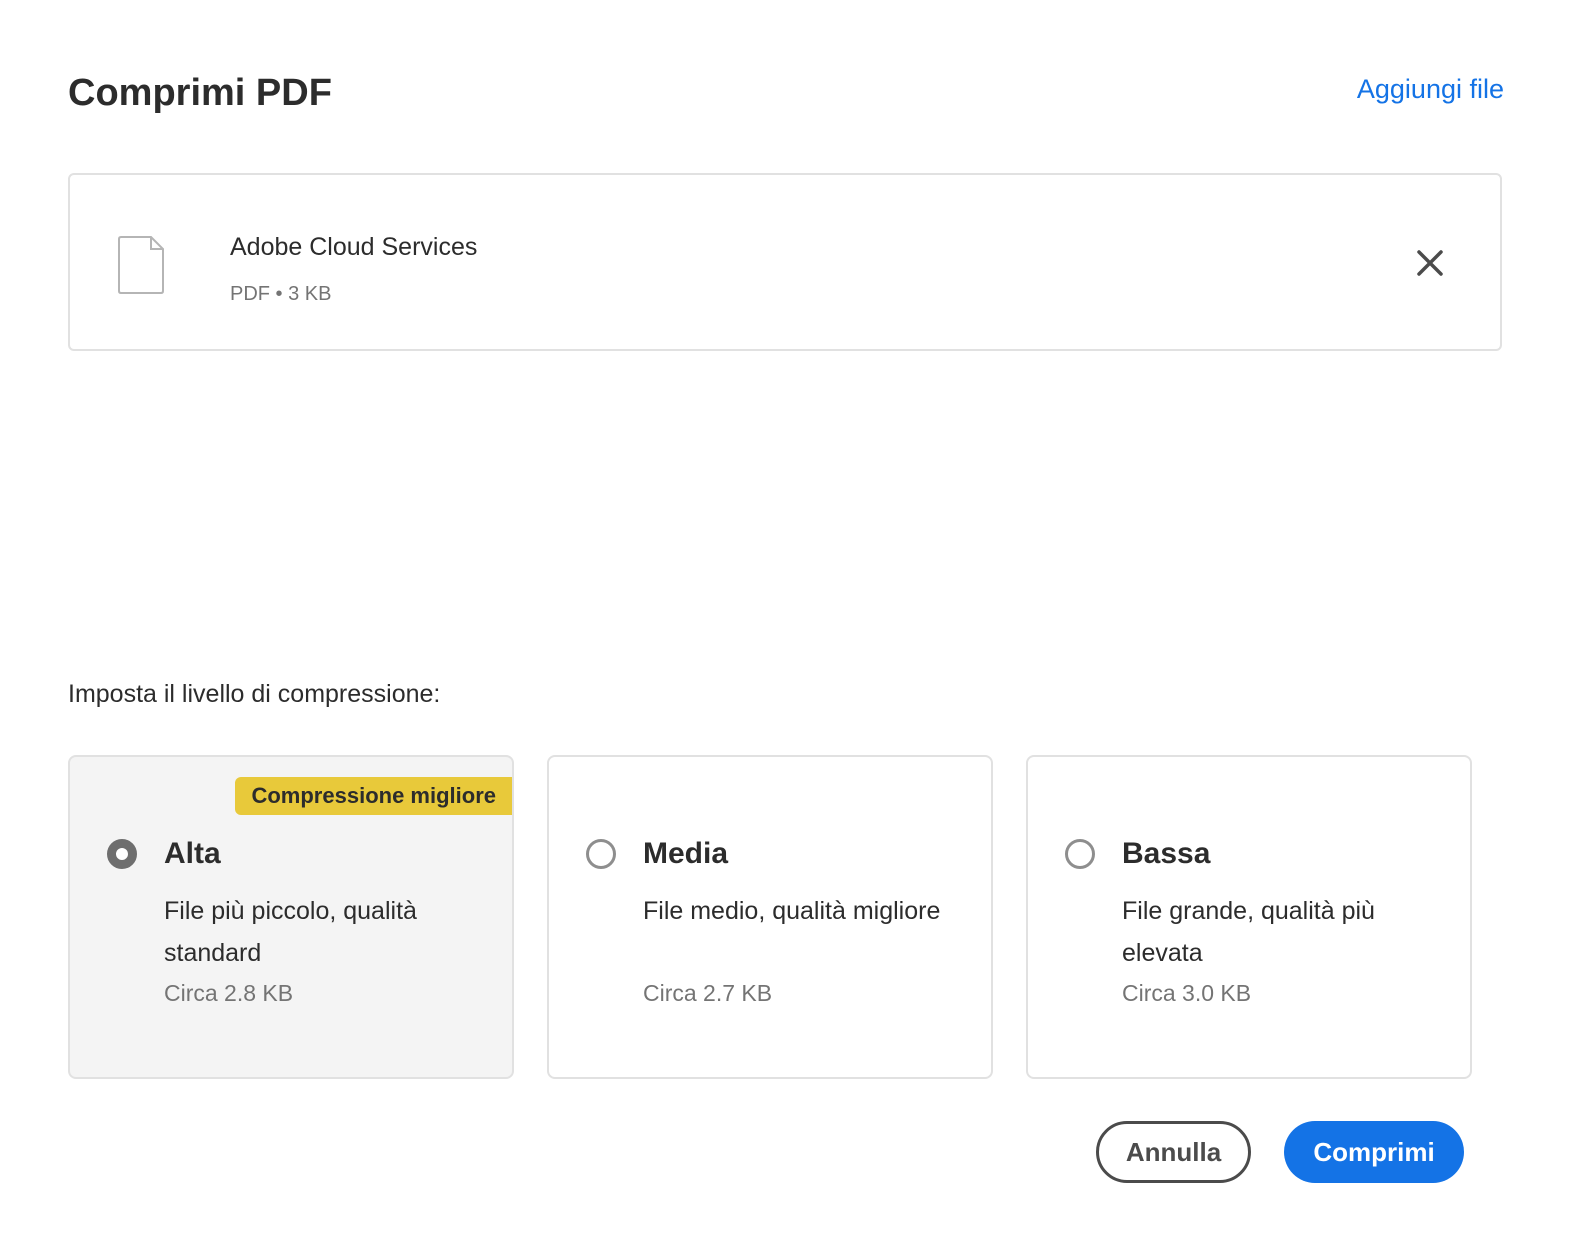 The width and height of the screenshot is (1572, 1240). Describe the element at coordinates (1166, 853) in the screenshot. I see `option-title: Bassa` at that location.